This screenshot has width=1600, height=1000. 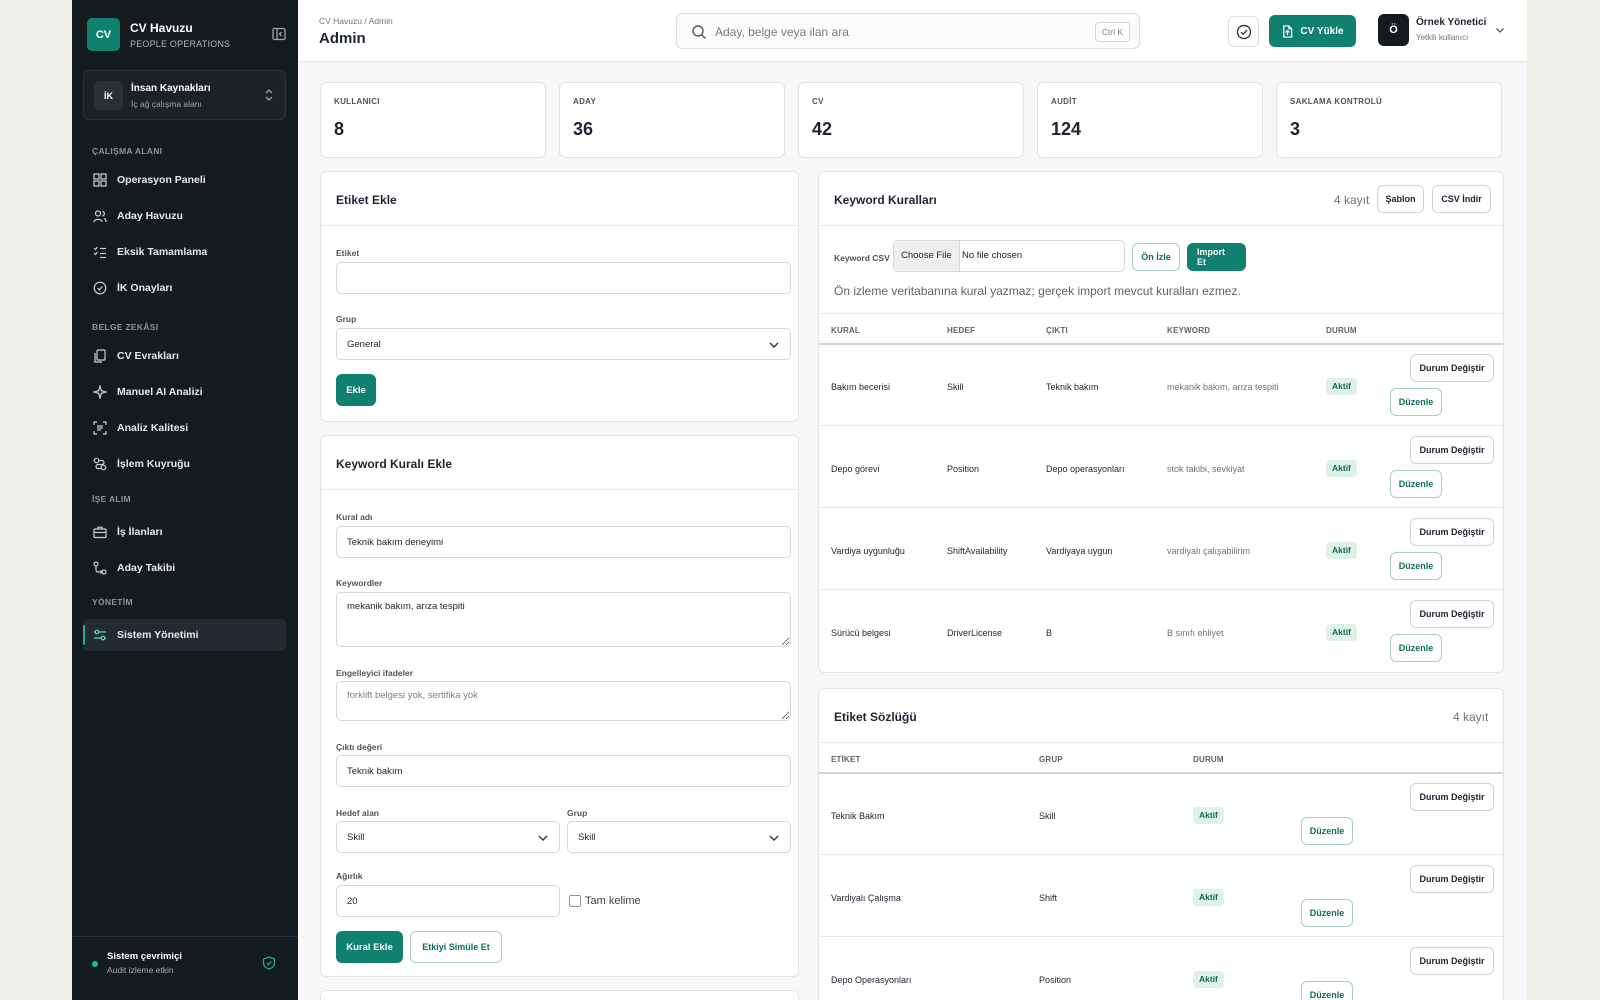 I want to click on sparkle-icon, so click(x=100, y=392).